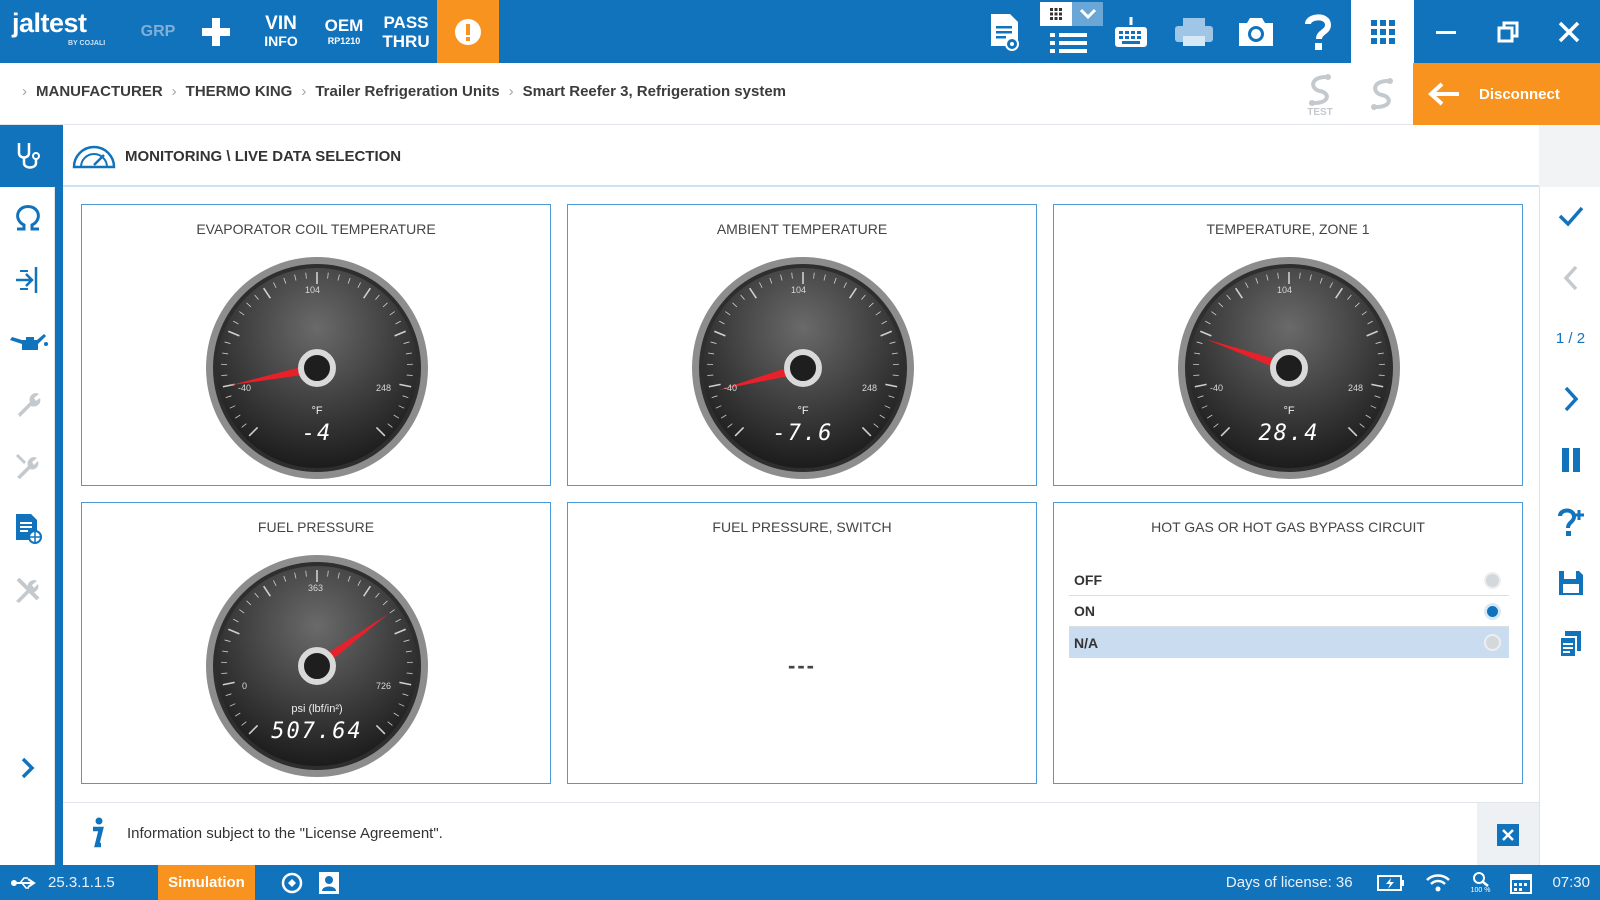 Image resolution: width=1600 pixels, height=900 pixels. I want to click on gauge-unit: °F, so click(317, 411).